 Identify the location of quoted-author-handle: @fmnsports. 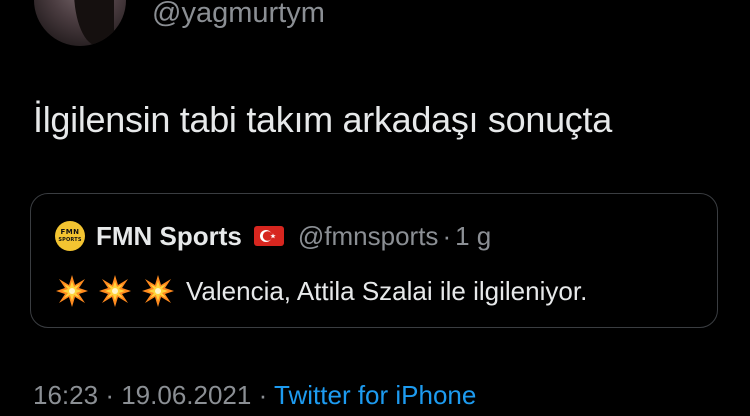
(368, 236).